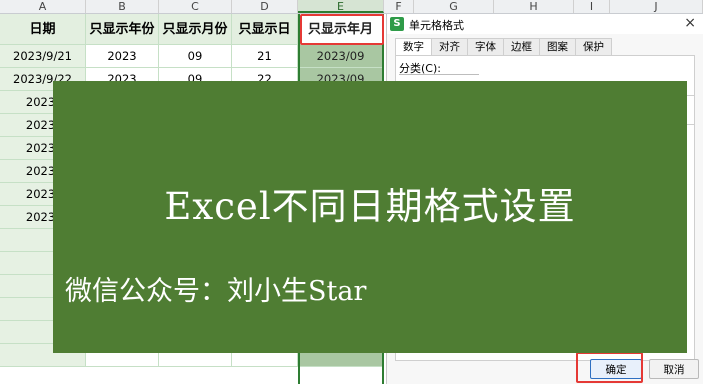 The image size is (703, 384). I want to click on banner-title: Excel不同日期格式设置, so click(370, 206).